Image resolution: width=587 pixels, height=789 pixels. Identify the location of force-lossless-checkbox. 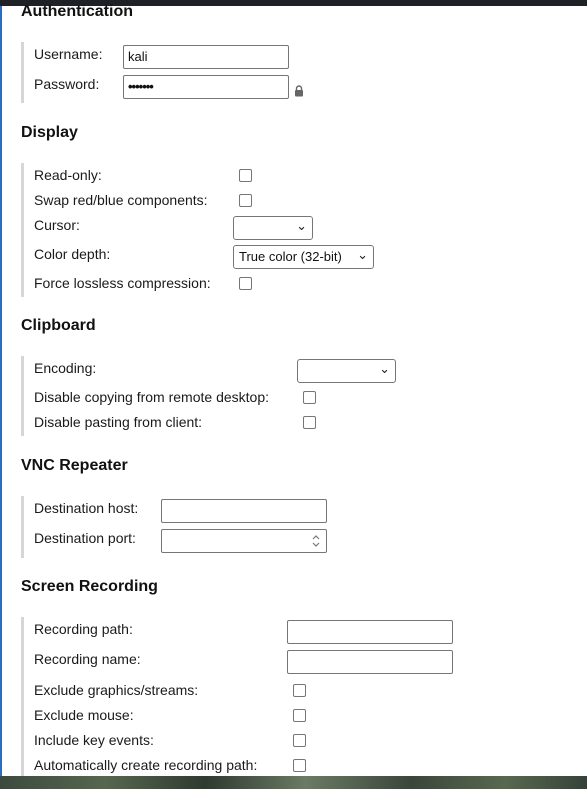
(245, 283).